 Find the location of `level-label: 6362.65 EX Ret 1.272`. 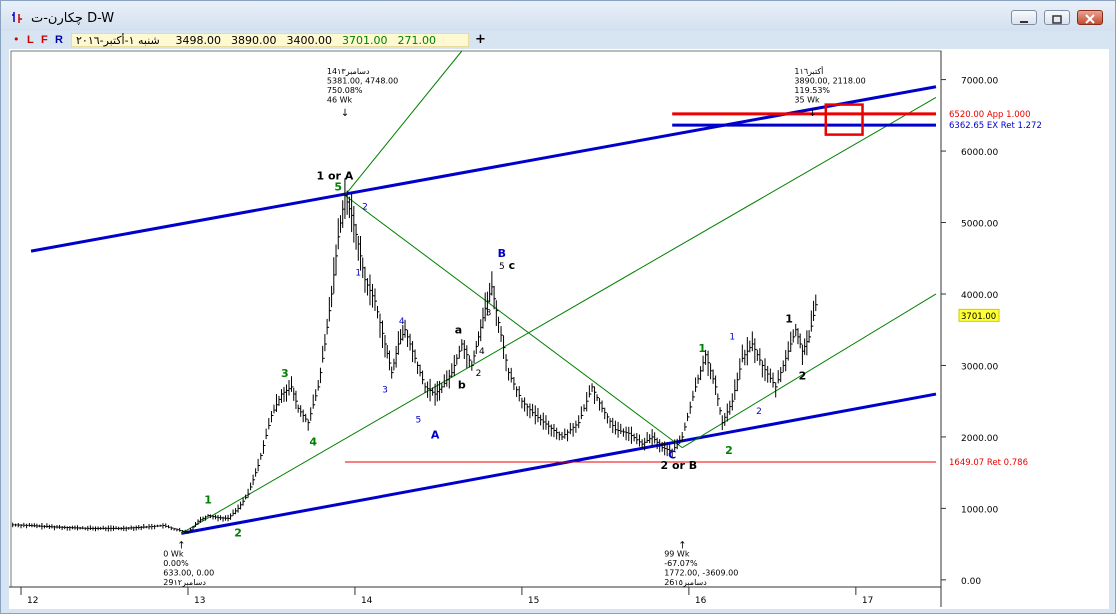

level-label: 6362.65 EX Ret 1.272 is located at coordinates (995, 126).